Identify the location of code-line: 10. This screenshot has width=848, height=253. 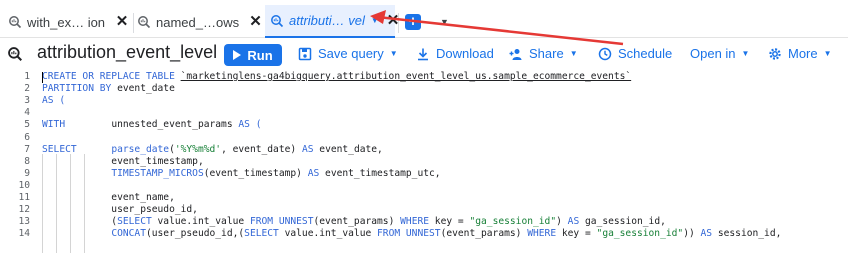
(424, 186).